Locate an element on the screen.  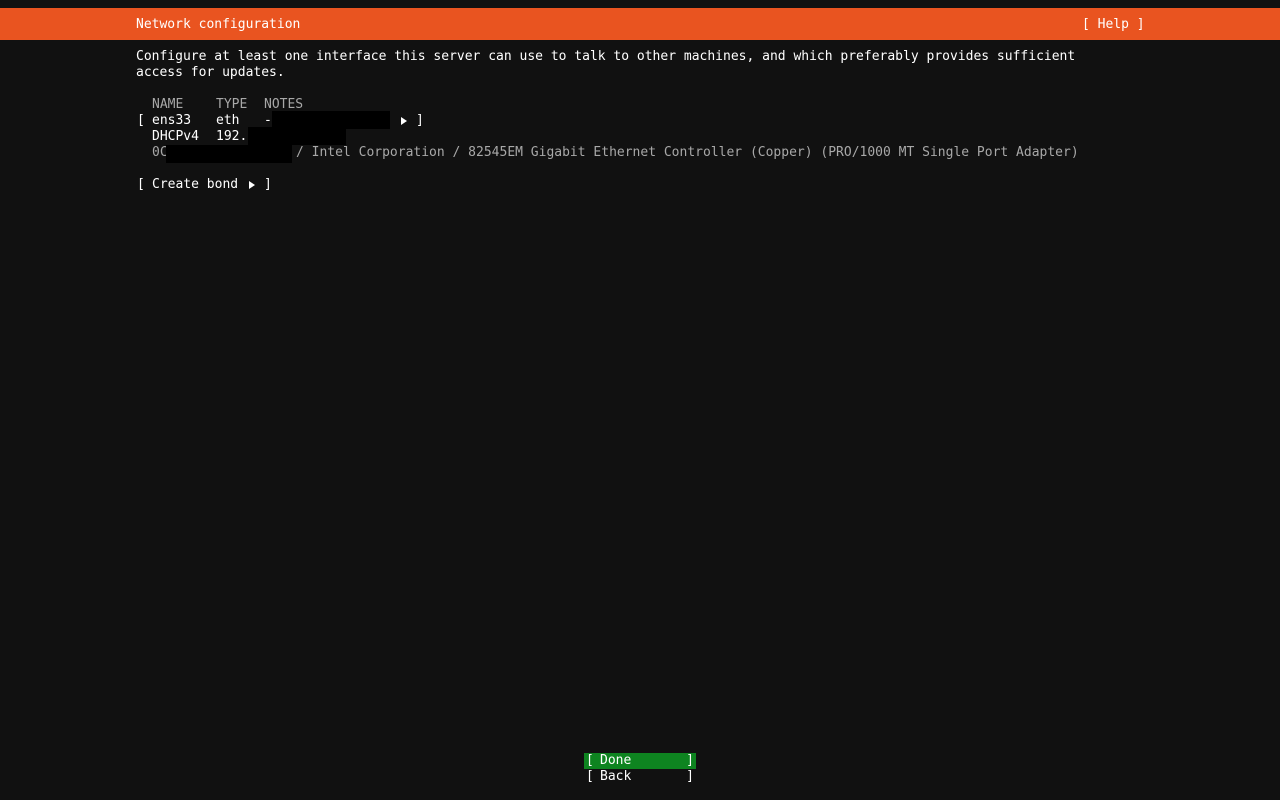
done-open-bracket: [ is located at coordinates (590, 760).